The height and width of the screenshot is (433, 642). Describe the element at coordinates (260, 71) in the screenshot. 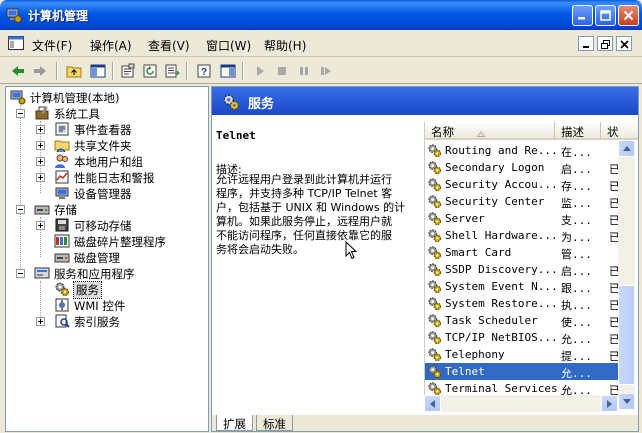

I see `start-service-button` at that location.